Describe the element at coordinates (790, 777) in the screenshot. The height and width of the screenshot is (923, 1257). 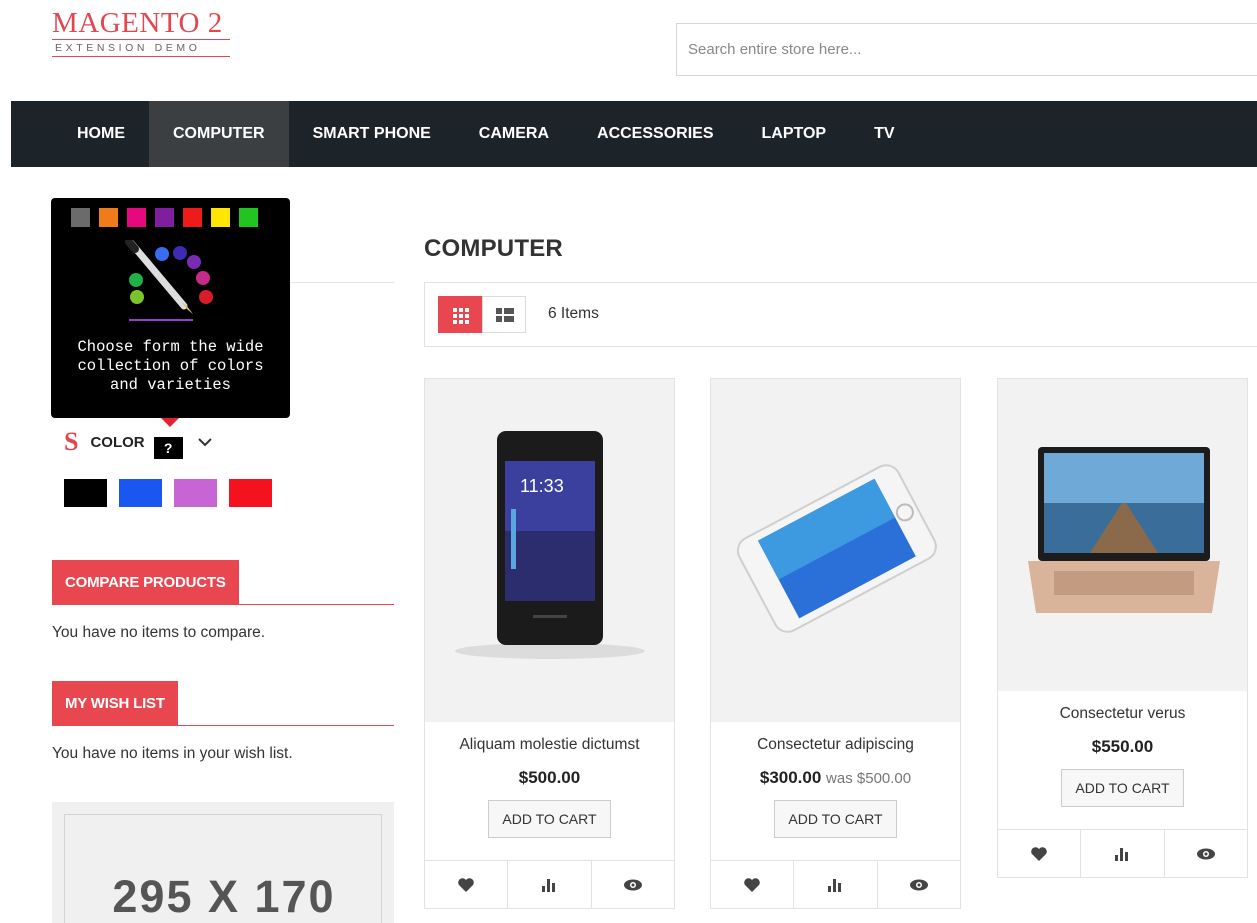
I see `product-price-value: $300.00` at that location.